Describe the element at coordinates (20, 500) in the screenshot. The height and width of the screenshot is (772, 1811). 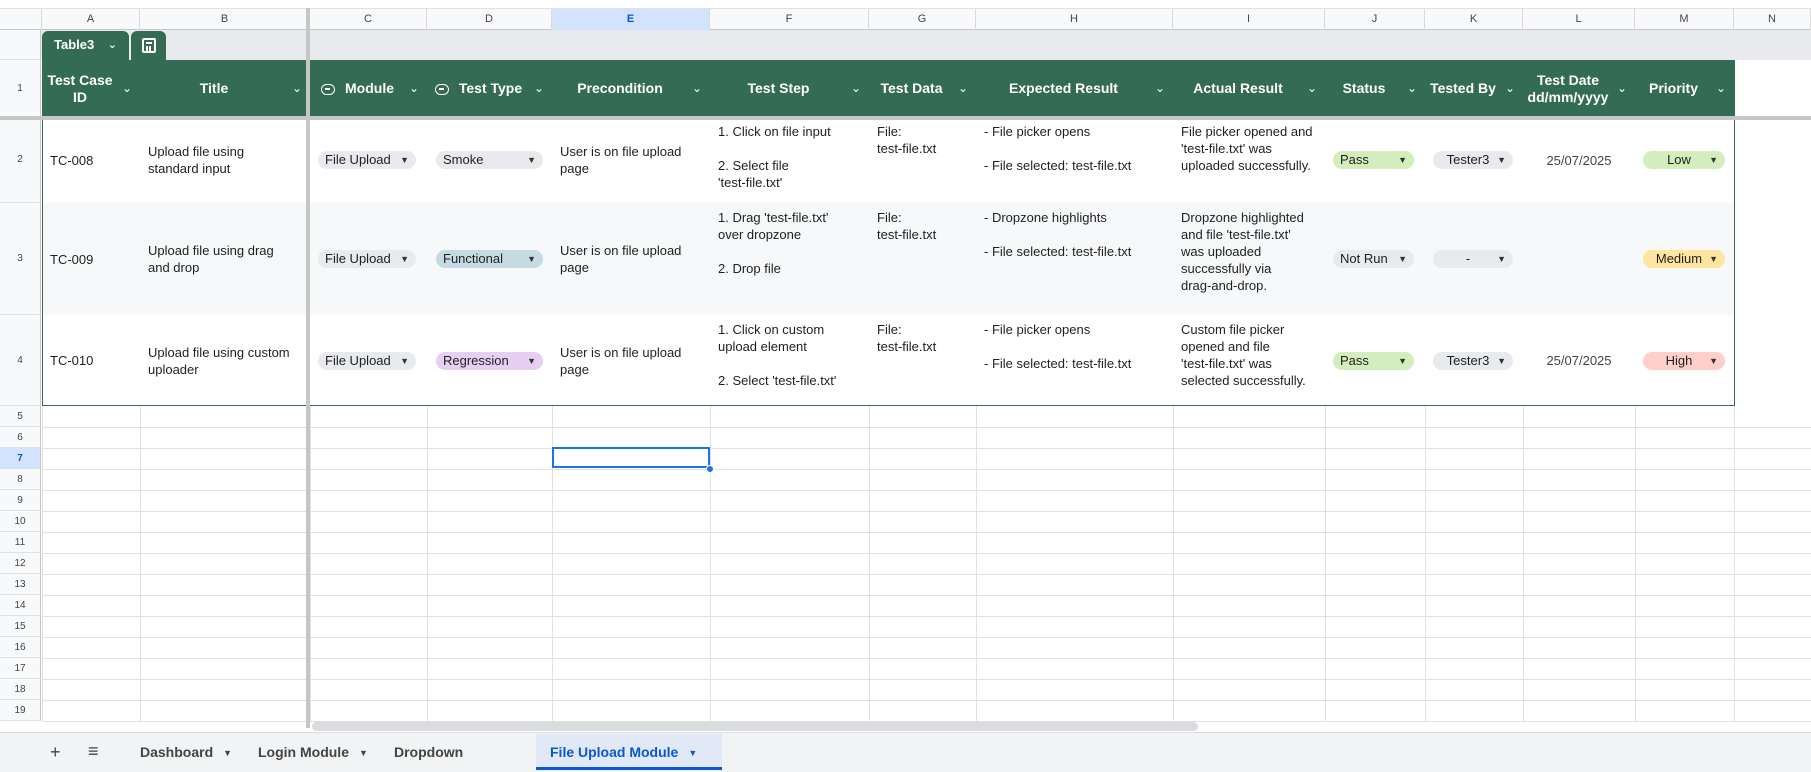
I see `row-header-9: 9` at that location.